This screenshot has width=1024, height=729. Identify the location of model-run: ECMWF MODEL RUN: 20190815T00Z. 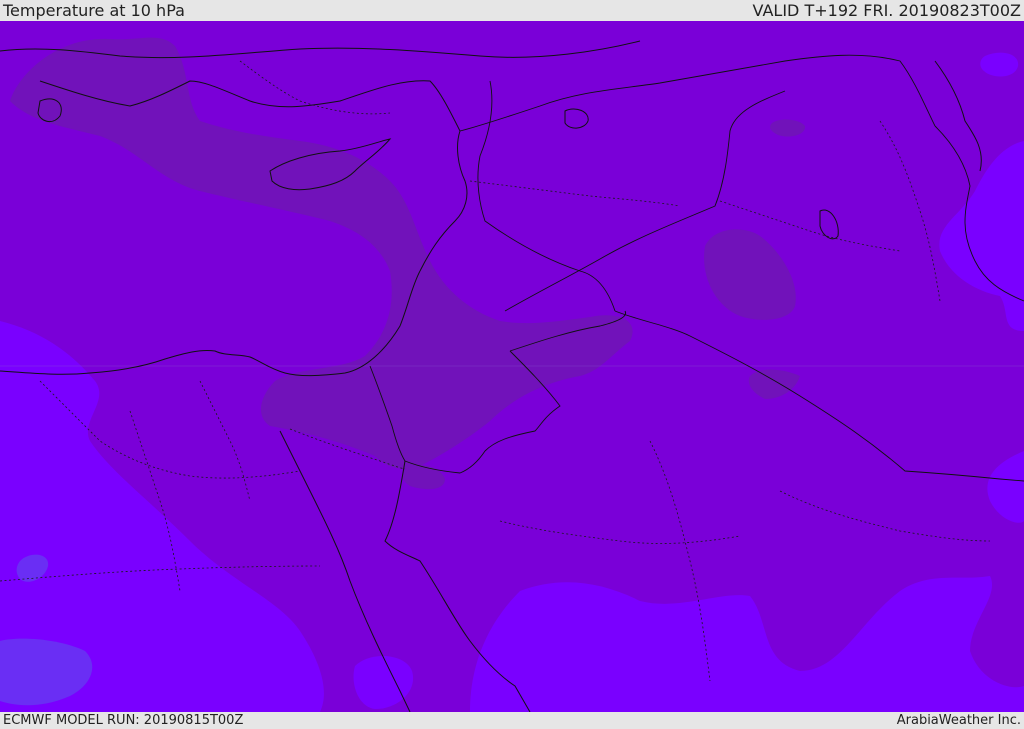
(123, 720).